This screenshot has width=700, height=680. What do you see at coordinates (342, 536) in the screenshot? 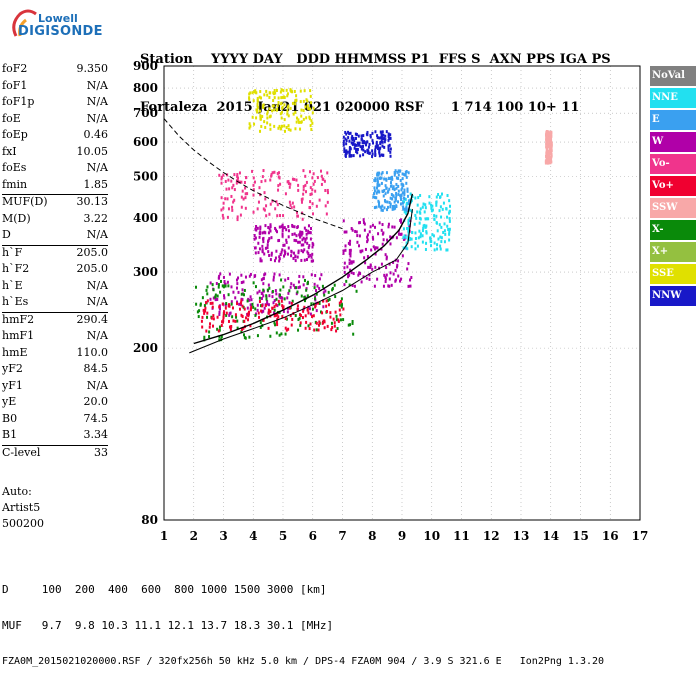
I see `x-tick-label: 7` at bounding box center [342, 536].